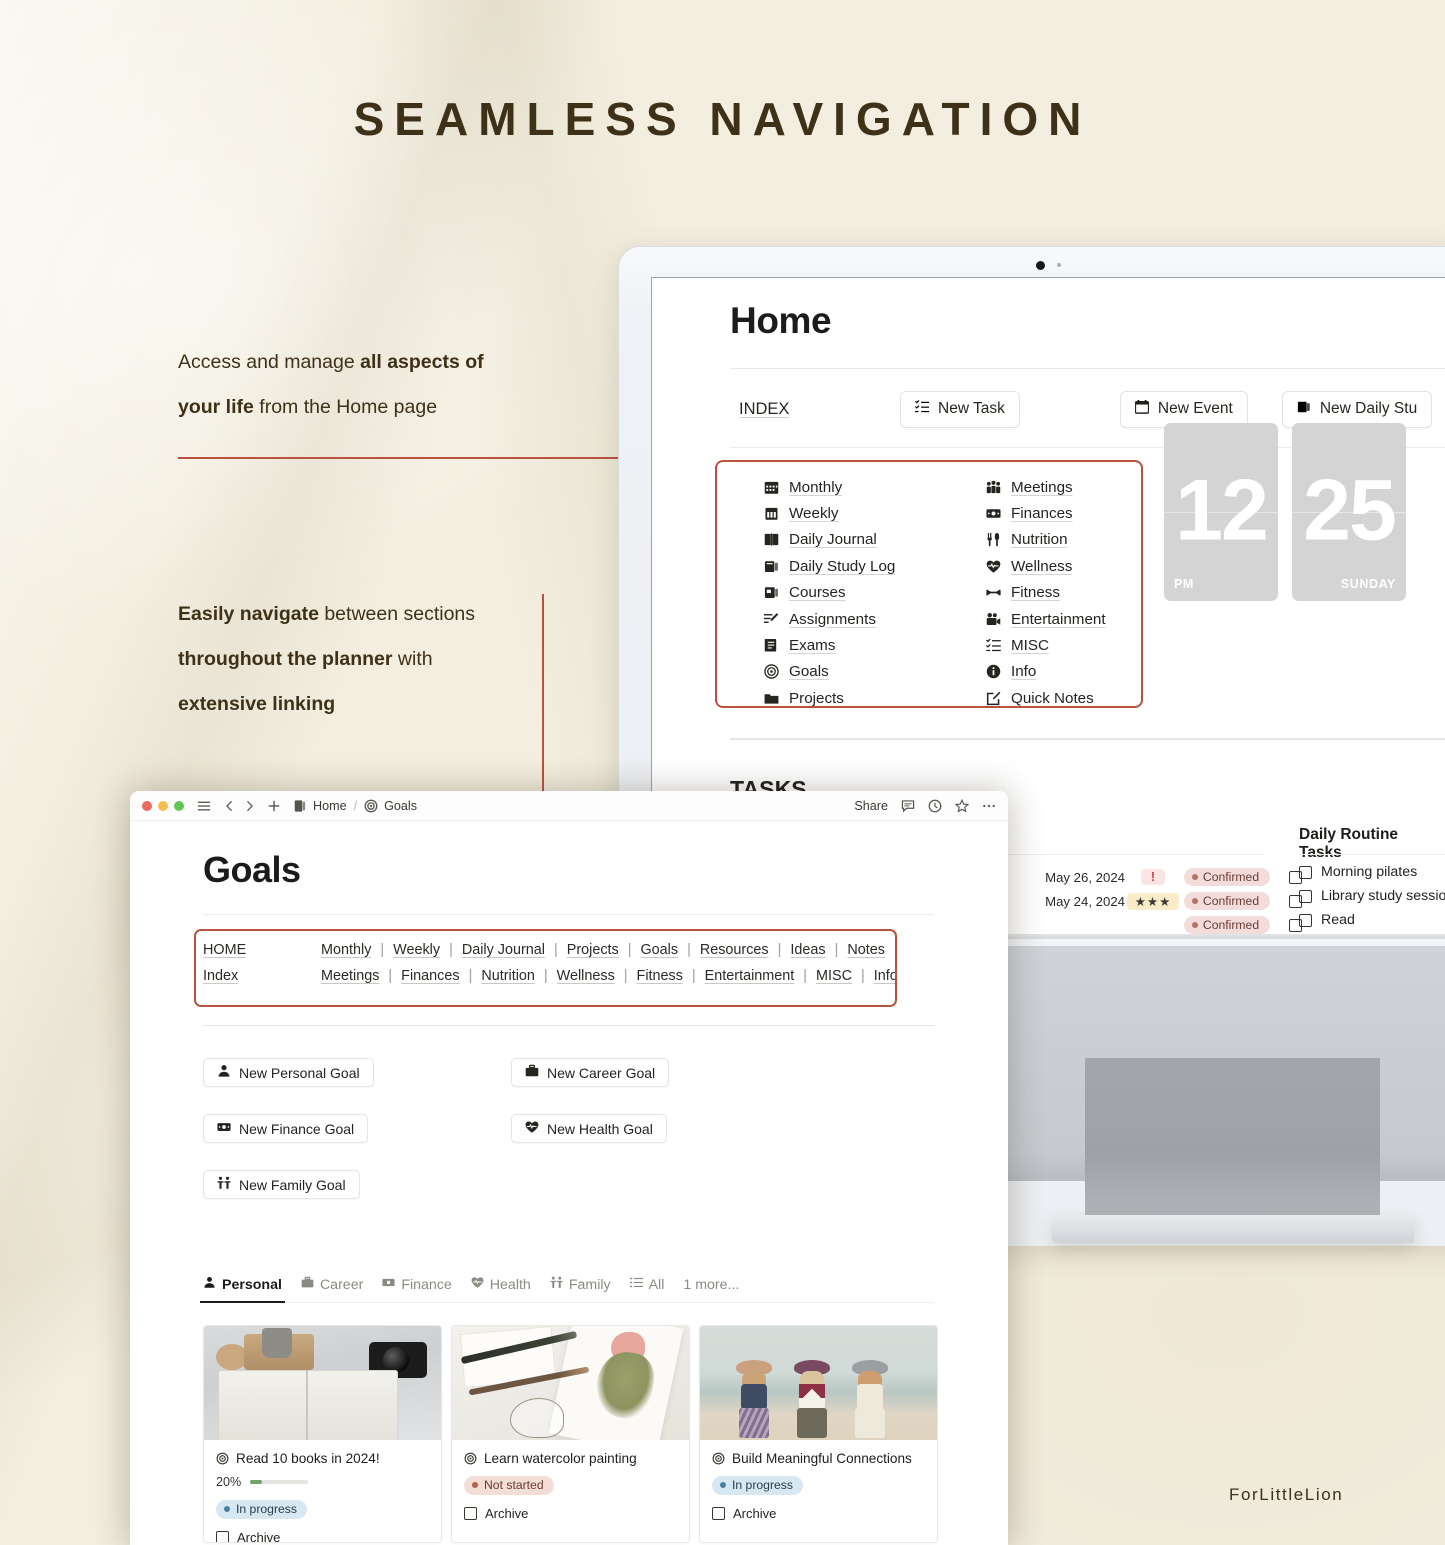 The image size is (1445, 1545). I want to click on nav-home-link: HOME, so click(262, 950).